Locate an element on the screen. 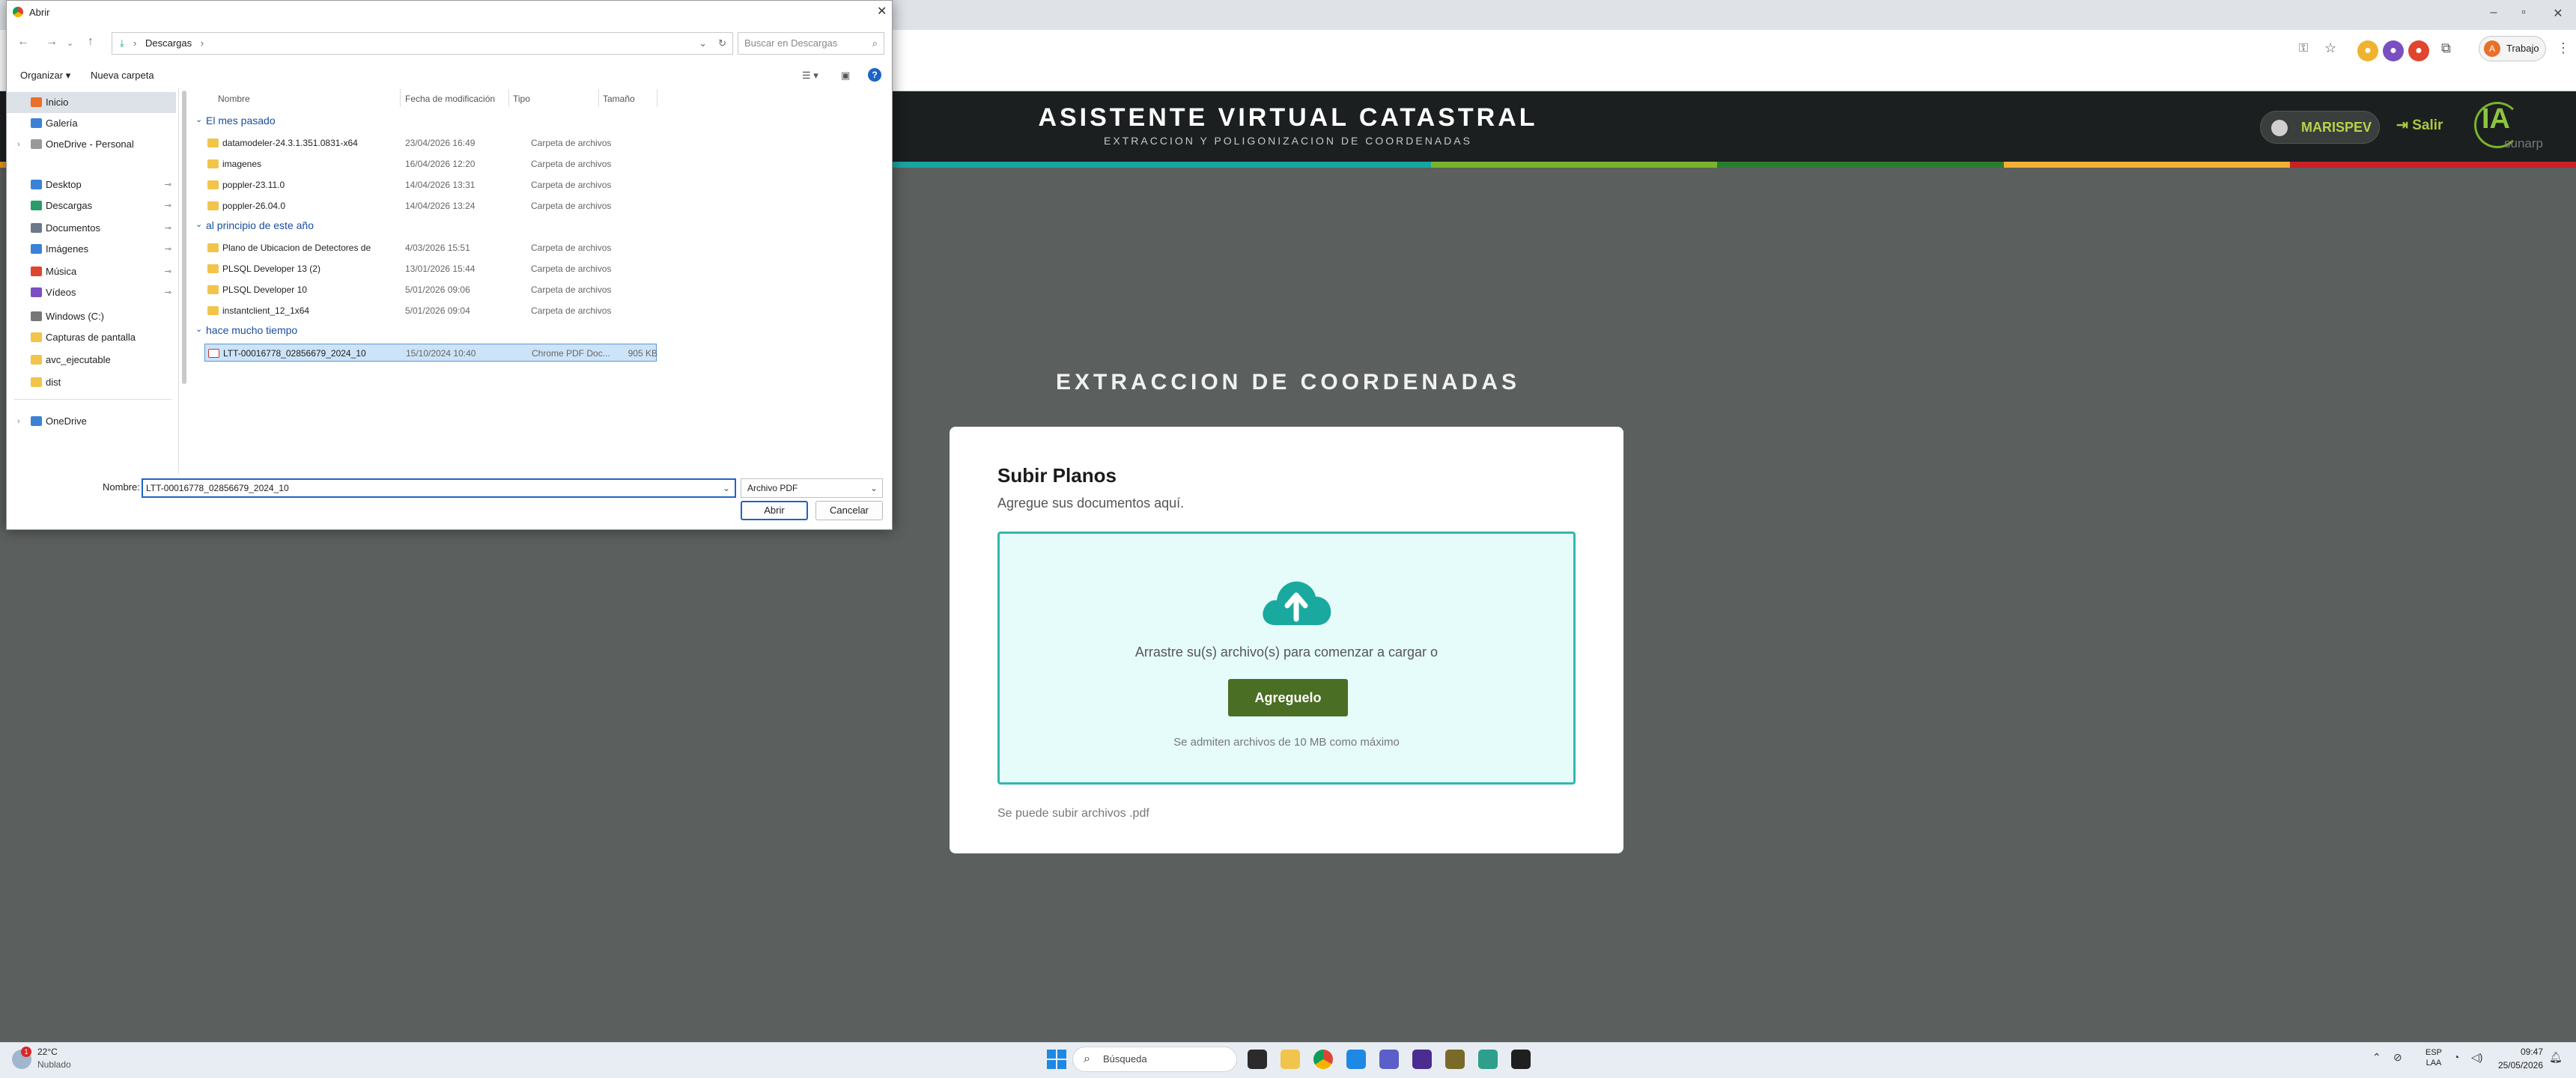  forward-arrow-icon: → is located at coordinates (52, 42).